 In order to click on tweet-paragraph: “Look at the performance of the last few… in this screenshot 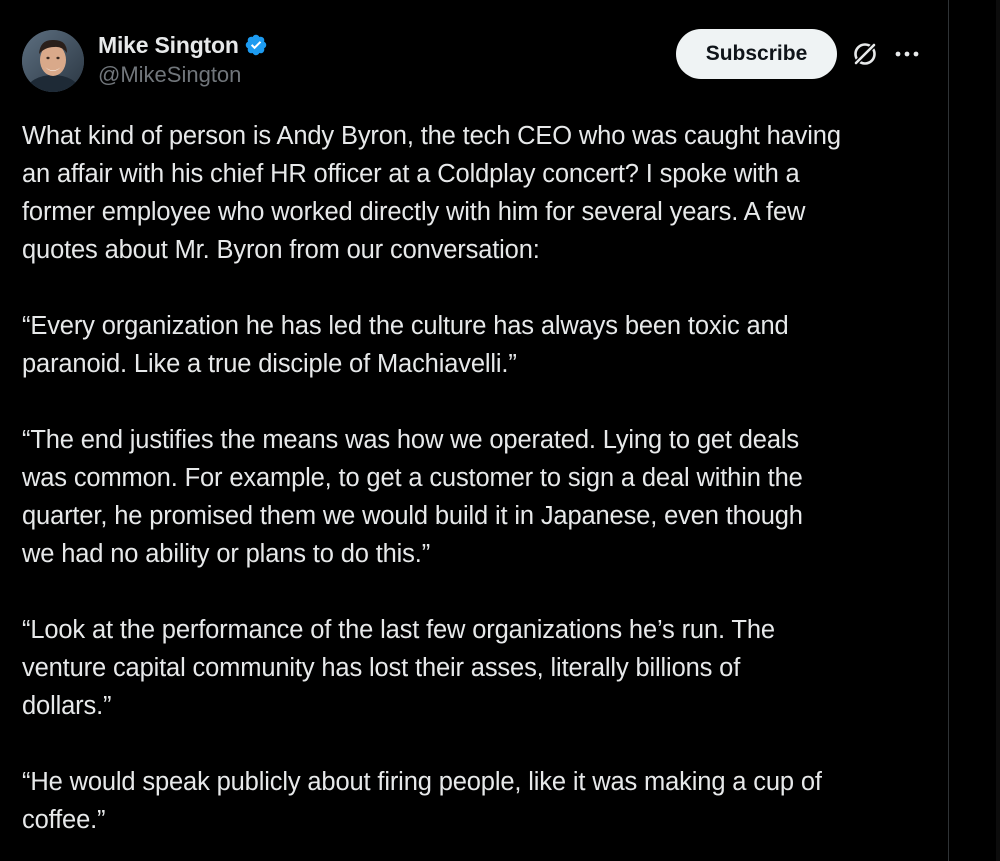, I will do `click(477, 668)`.